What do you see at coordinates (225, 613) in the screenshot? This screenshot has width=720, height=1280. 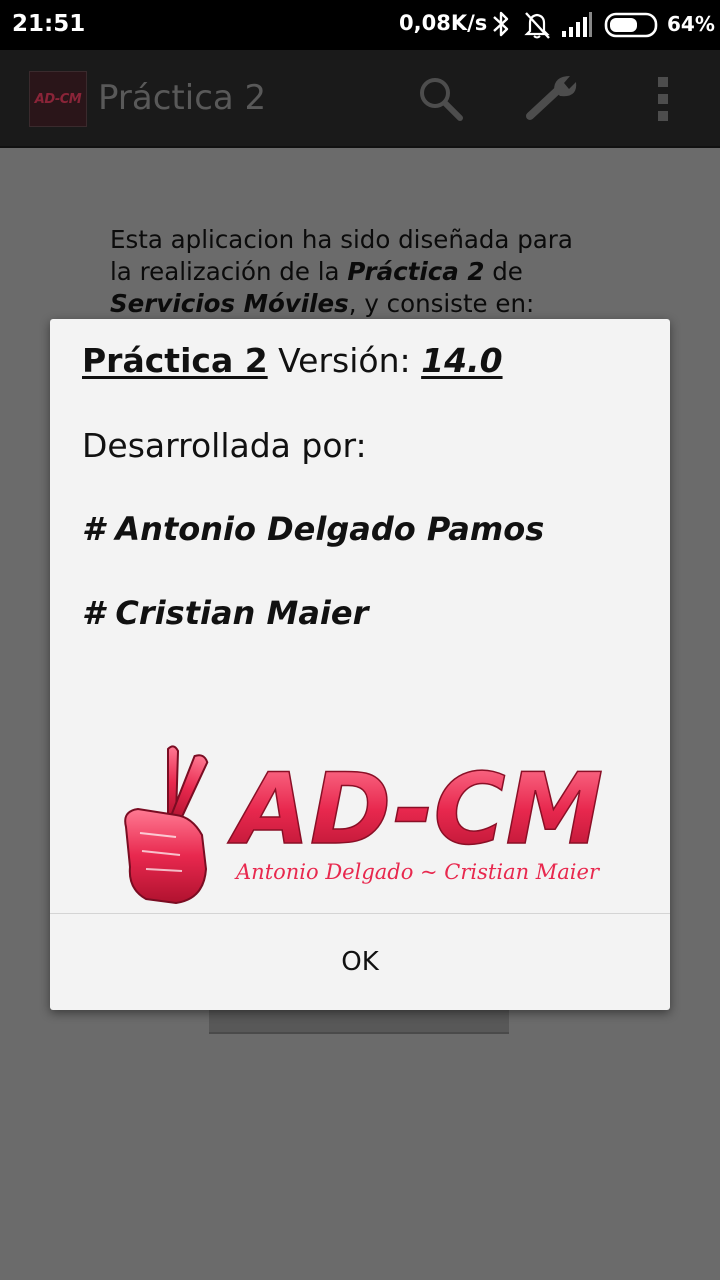 I see `dialog-author-2: # Cristian Maier` at bounding box center [225, 613].